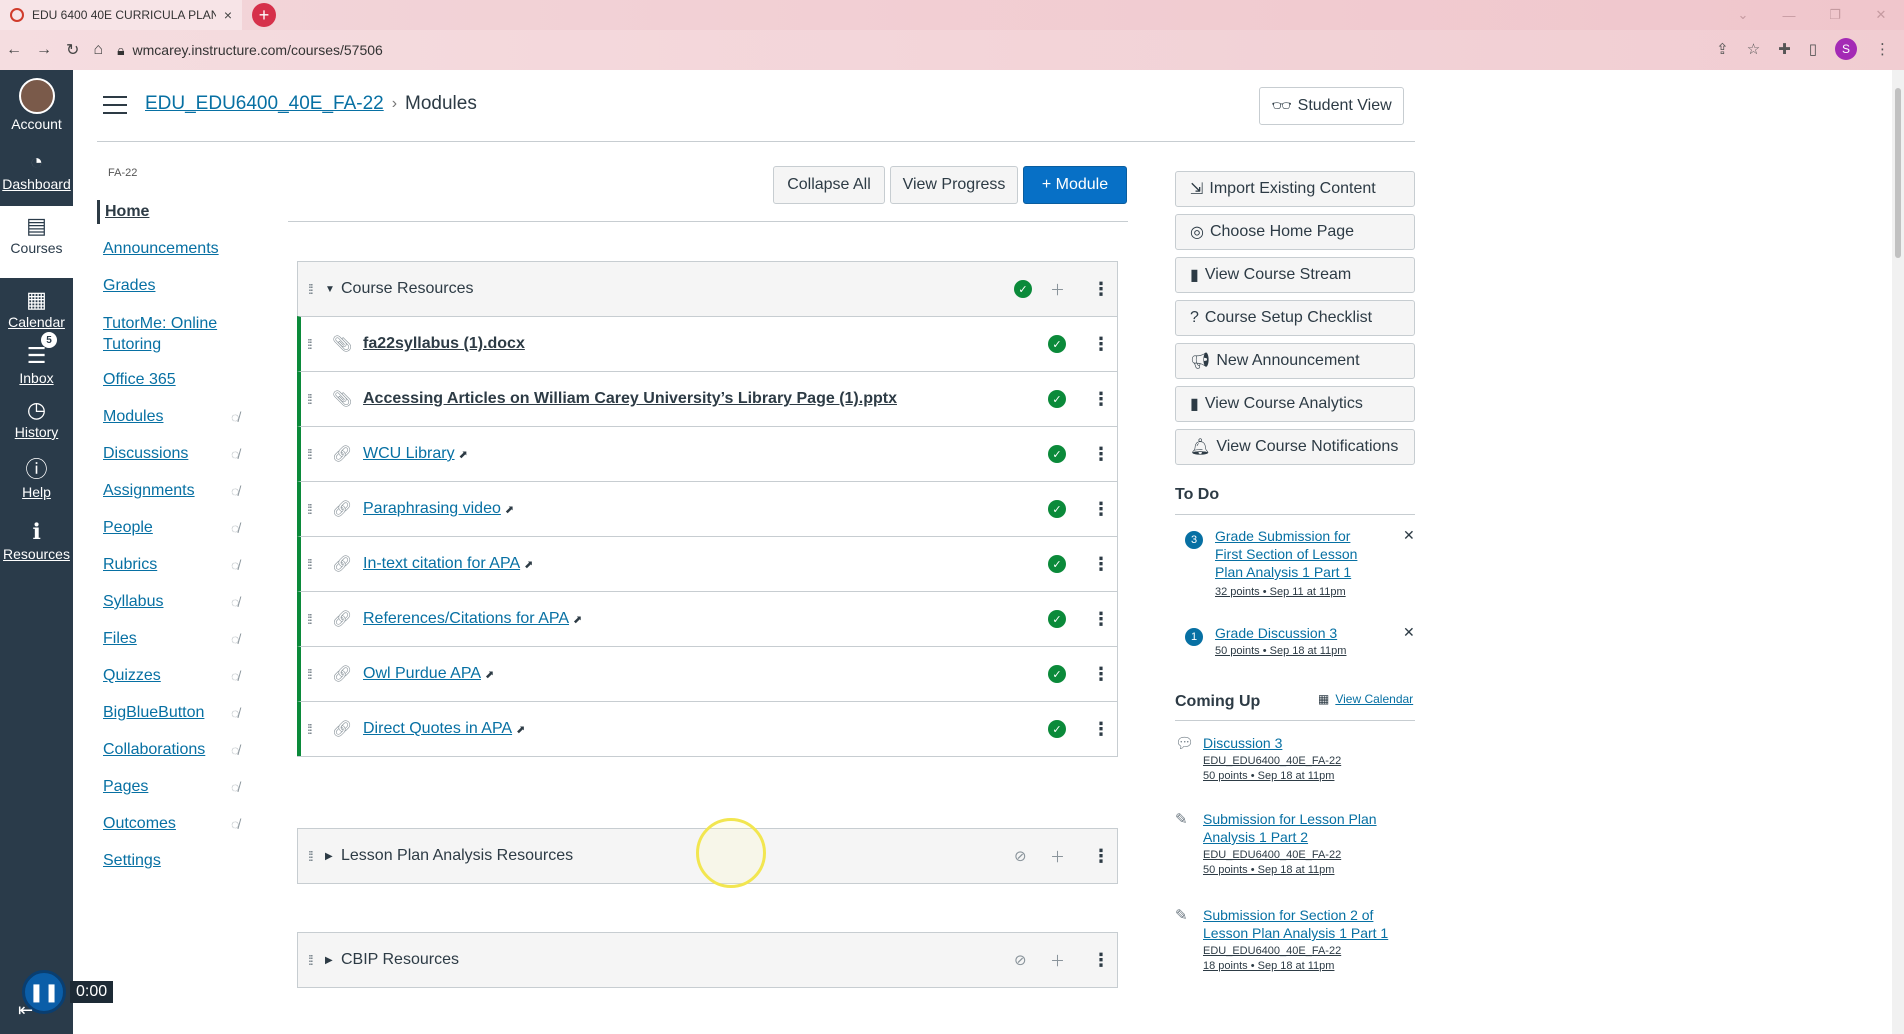 The height and width of the screenshot is (1034, 1904). I want to click on module-item-link: fa22syllabus (1).docx, so click(444, 343).